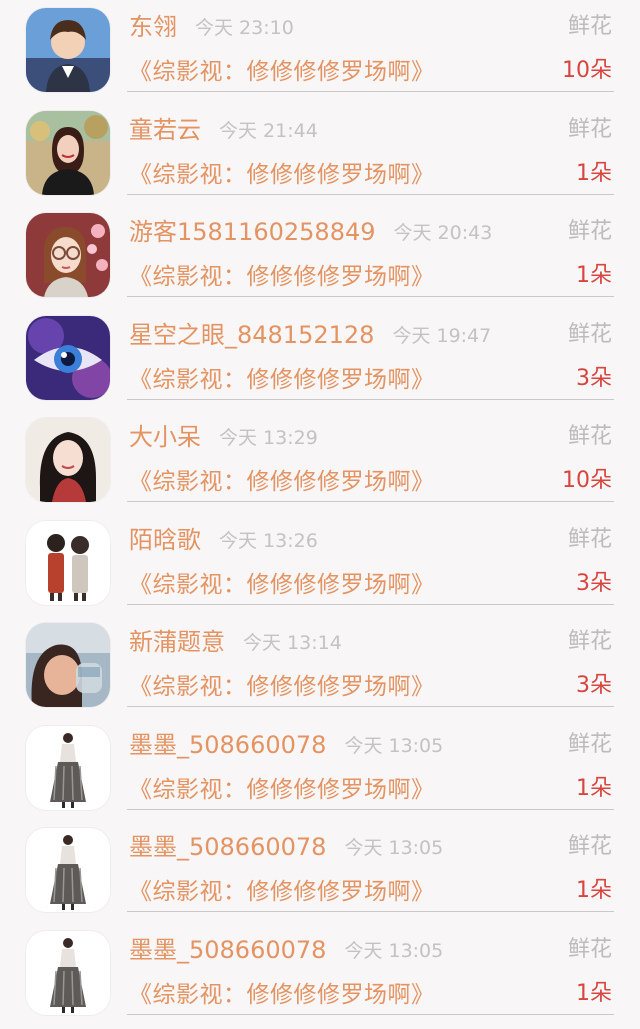 This screenshot has height=1029, width=640. What do you see at coordinates (268, 438) in the screenshot?
I see `timestamp: 今天 13:29` at bounding box center [268, 438].